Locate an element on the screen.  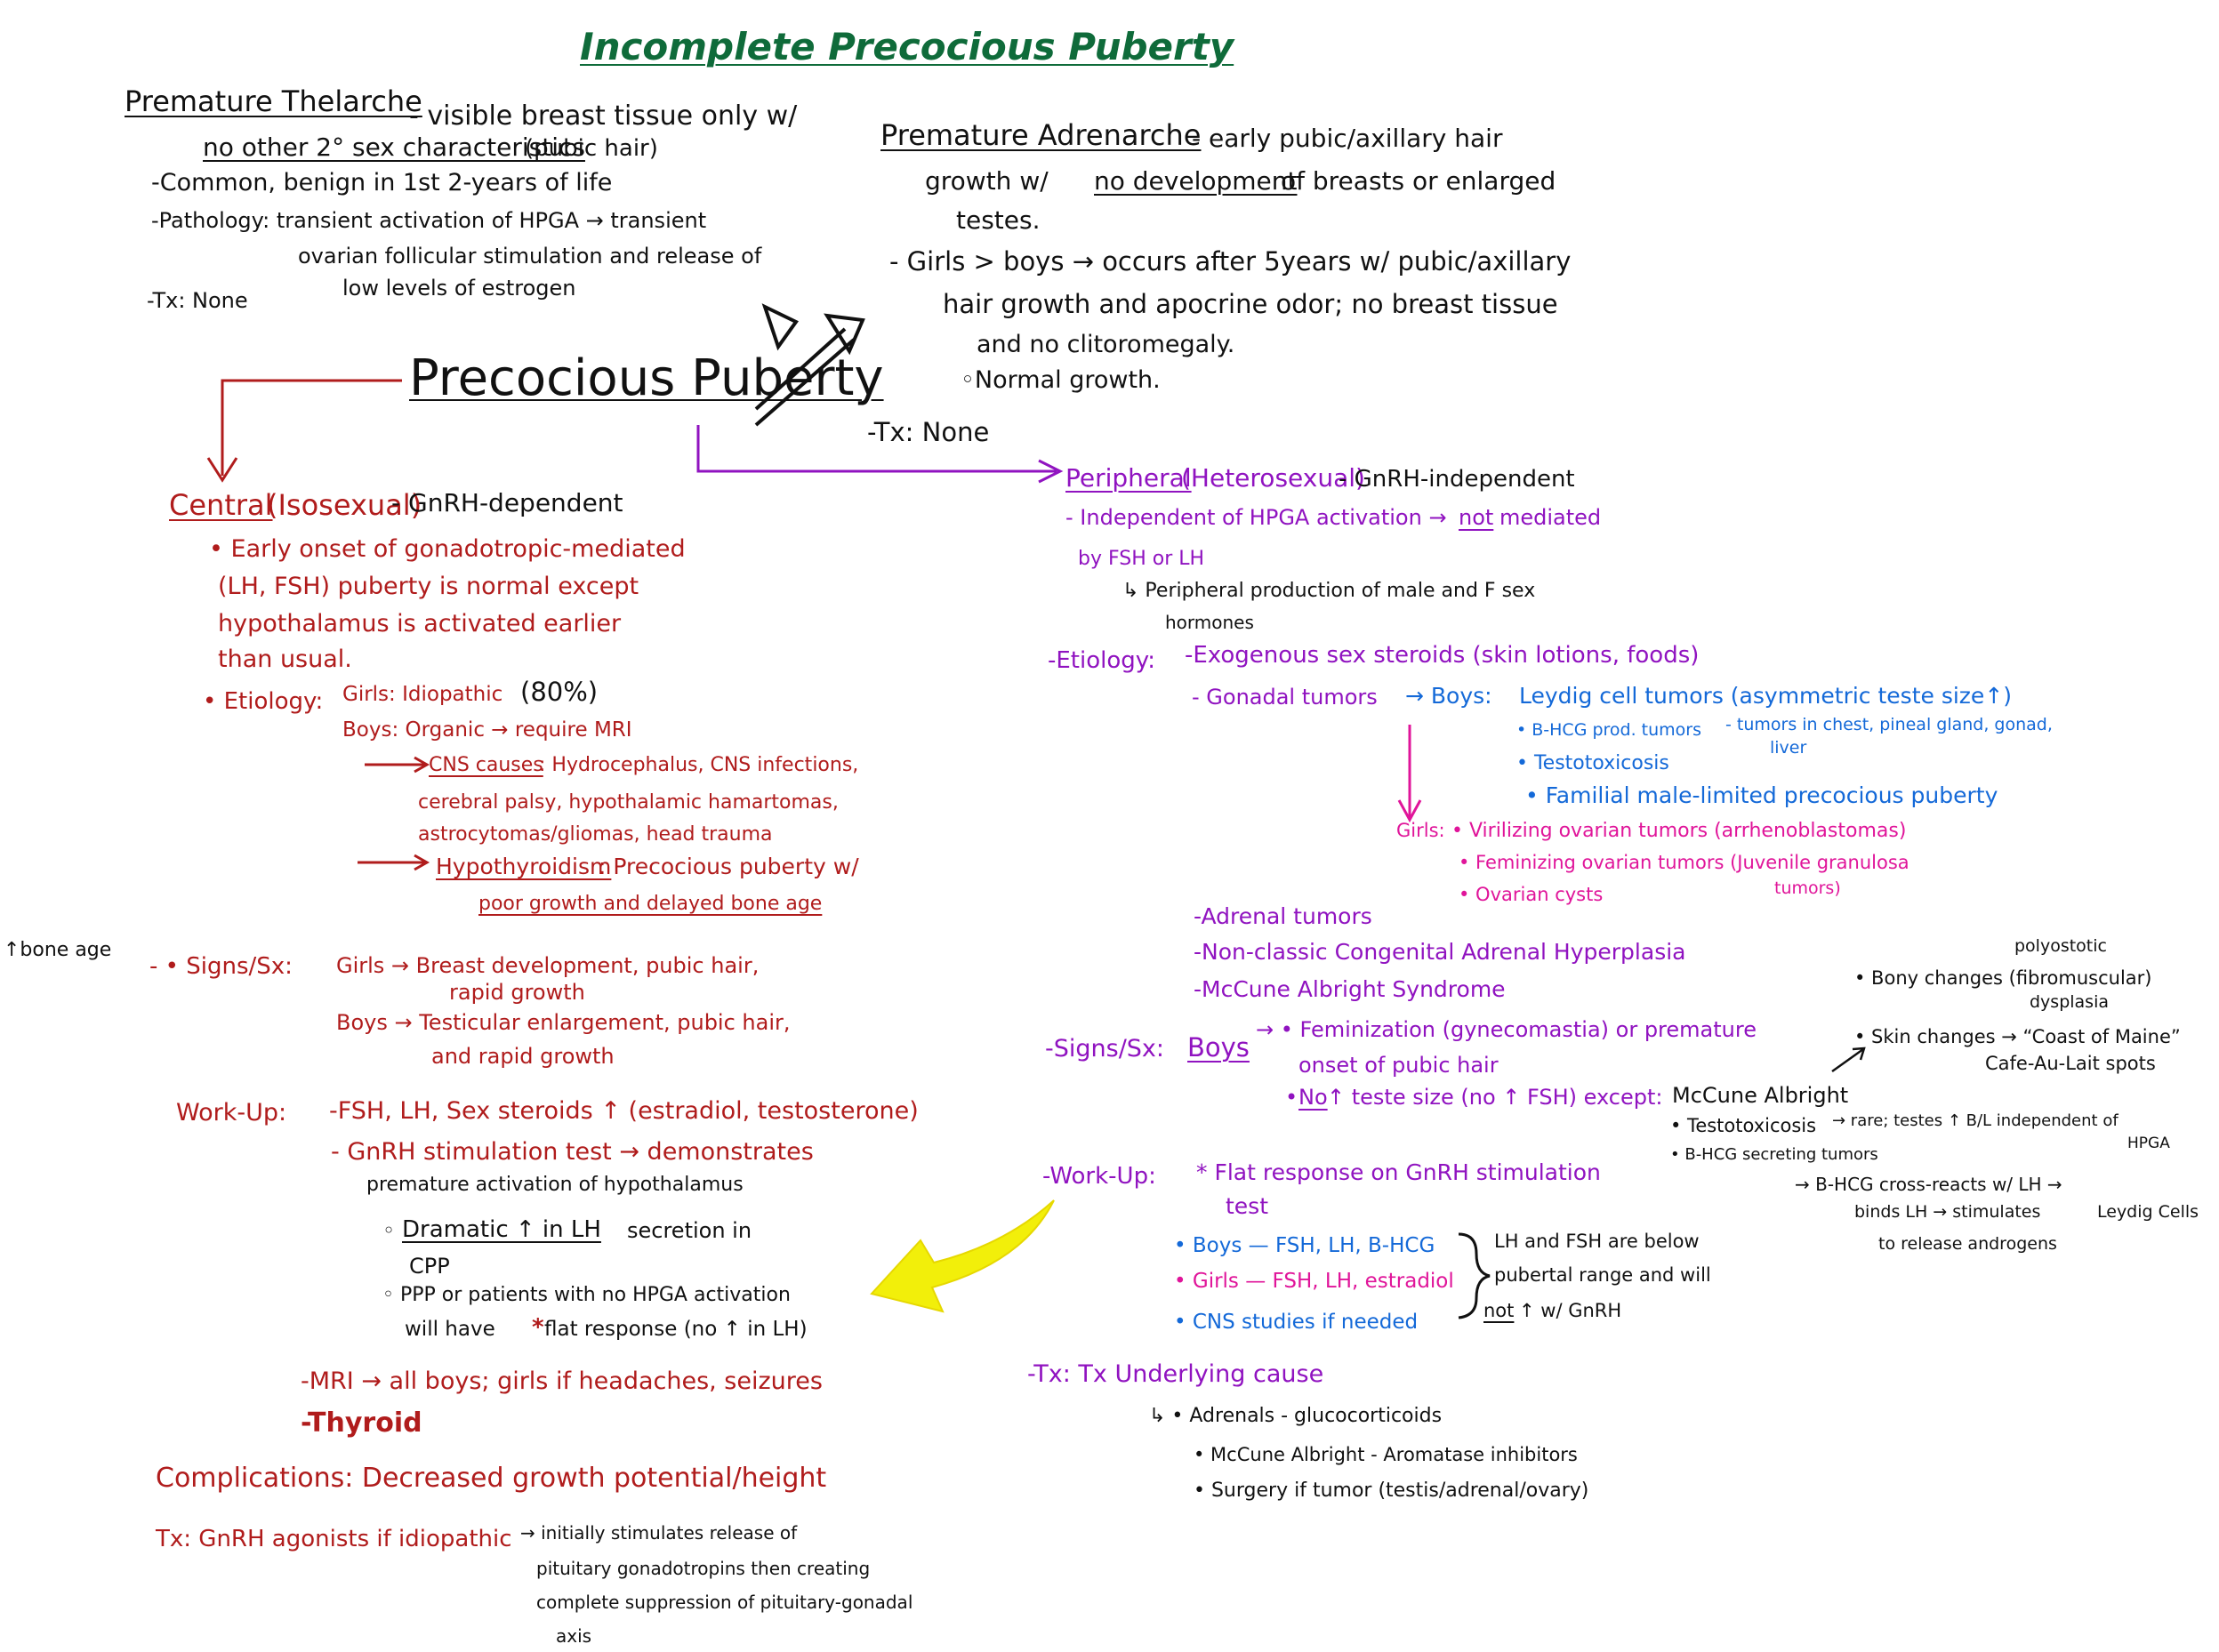
adrenarche-line: testes. is located at coordinates (999, 220).